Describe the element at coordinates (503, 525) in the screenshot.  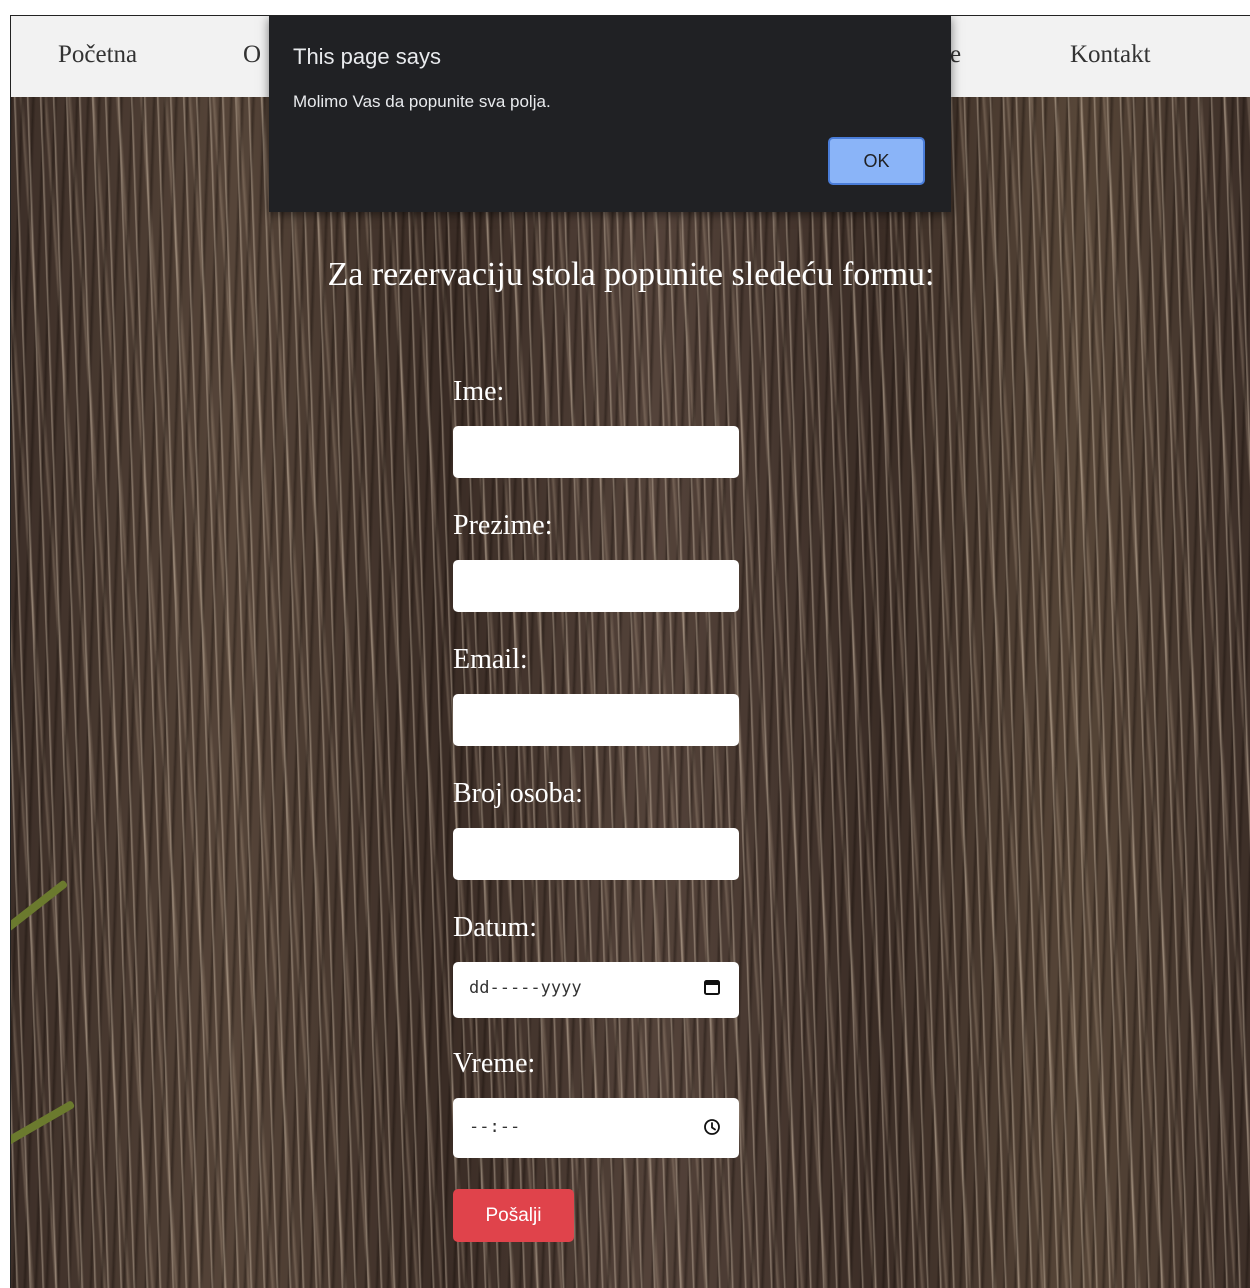
I see `prezime-label: Prezime:` at that location.